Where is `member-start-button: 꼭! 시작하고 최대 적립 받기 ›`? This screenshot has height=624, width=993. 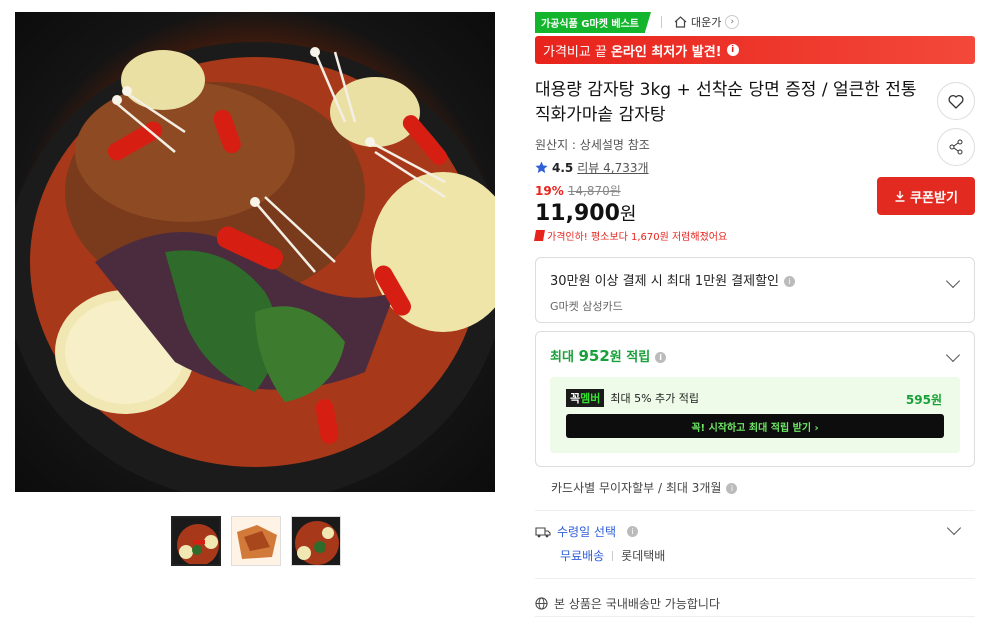 member-start-button: 꼭! 시작하고 최대 적립 받기 › is located at coordinates (755, 426).